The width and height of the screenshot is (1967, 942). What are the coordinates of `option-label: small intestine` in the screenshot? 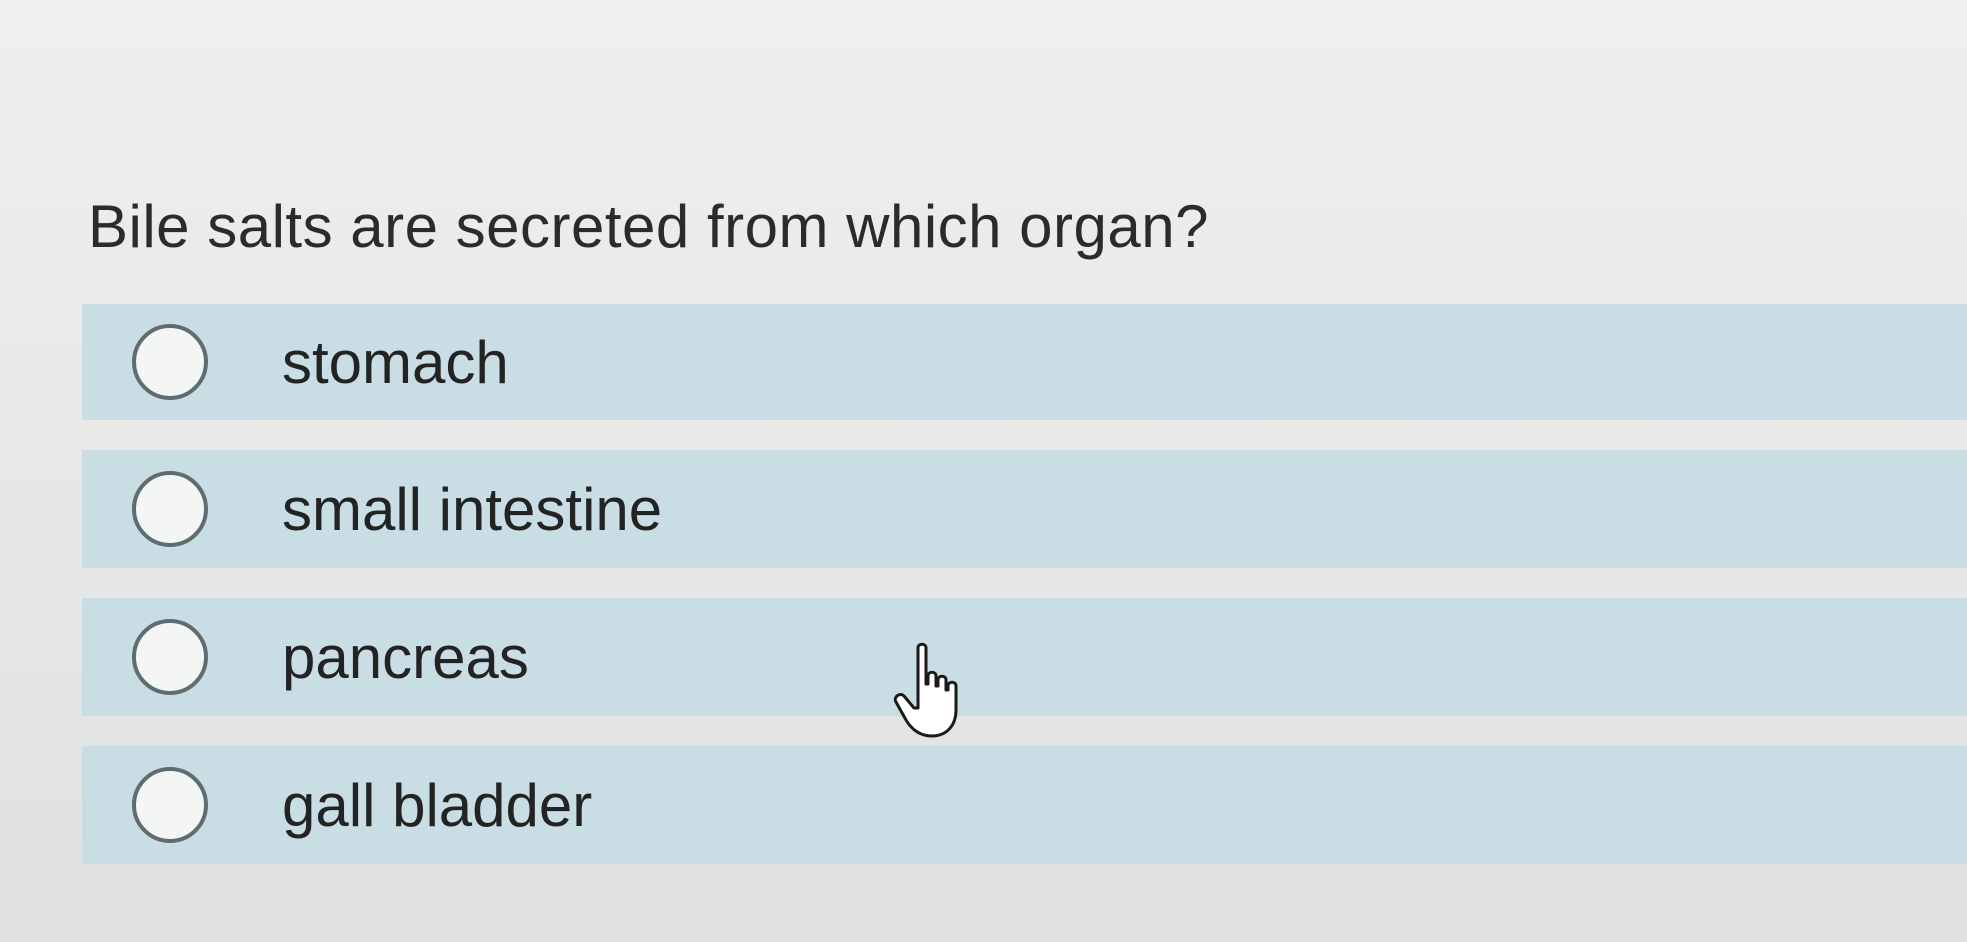 It's located at (472, 509).